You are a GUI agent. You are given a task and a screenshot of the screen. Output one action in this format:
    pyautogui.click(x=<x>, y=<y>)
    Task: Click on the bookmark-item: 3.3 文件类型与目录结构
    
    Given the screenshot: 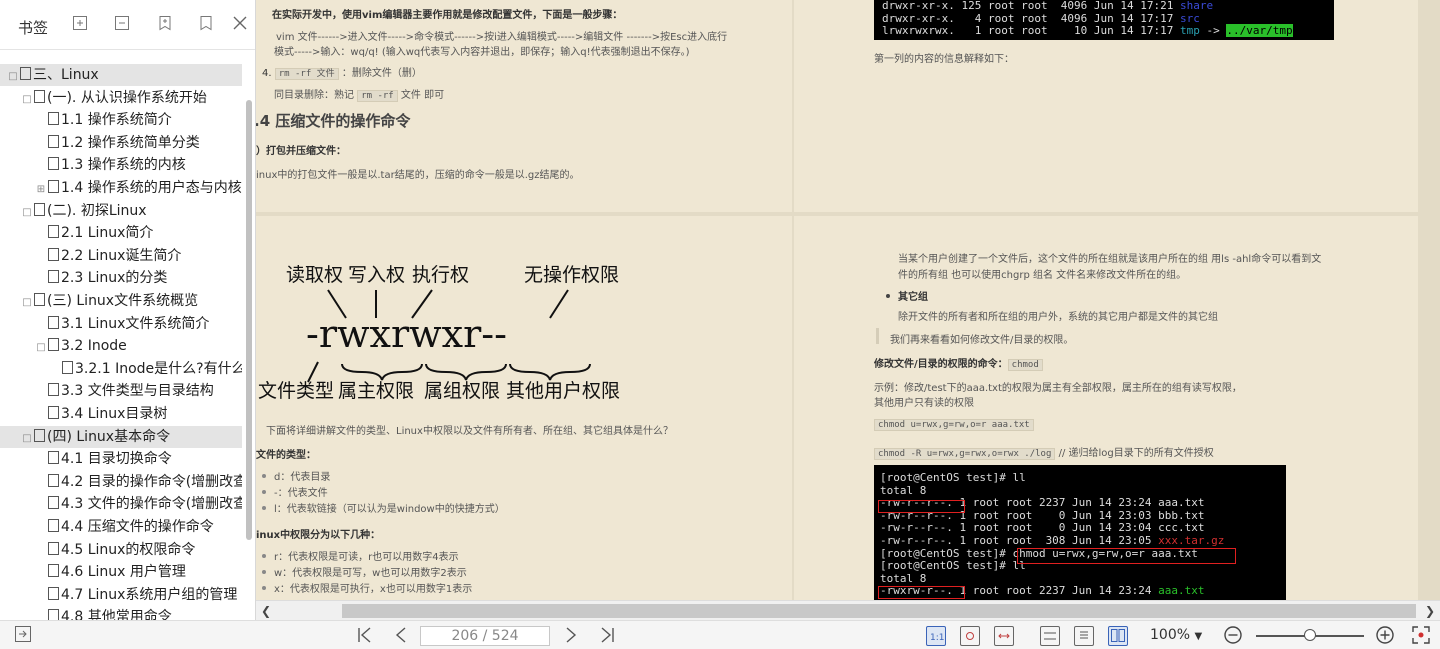 What is the action you would take?
    pyautogui.click(x=121, y=391)
    